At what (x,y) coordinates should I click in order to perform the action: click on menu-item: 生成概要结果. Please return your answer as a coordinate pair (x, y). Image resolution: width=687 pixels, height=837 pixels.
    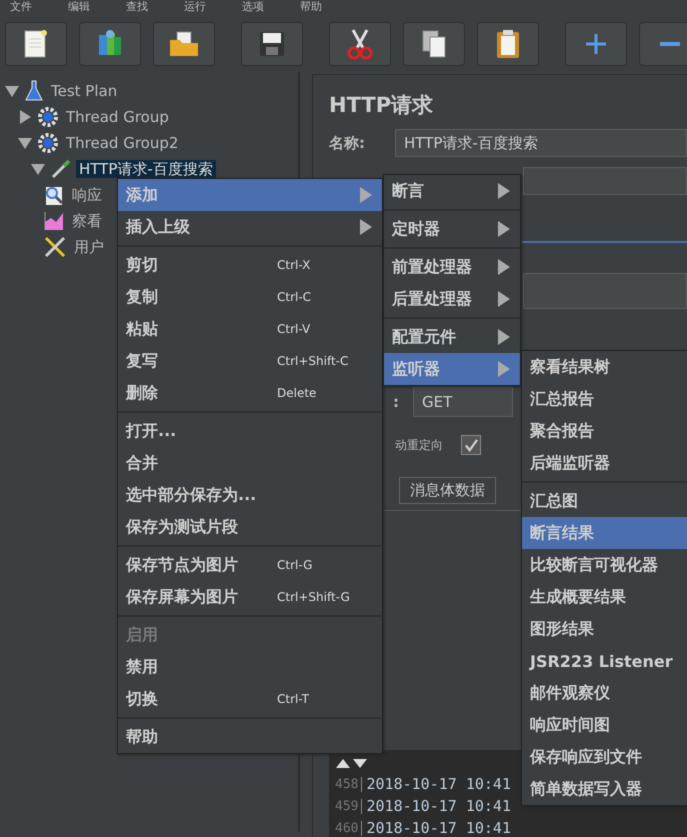
    Looking at the image, I should click on (604, 597).